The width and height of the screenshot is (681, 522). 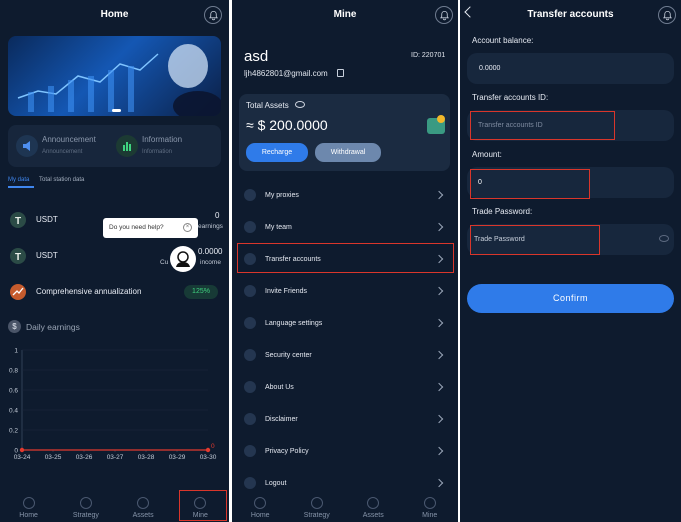 What do you see at coordinates (16, 351) in the screenshot?
I see `y-tick-label: 1` at bounding box center [16, 351].